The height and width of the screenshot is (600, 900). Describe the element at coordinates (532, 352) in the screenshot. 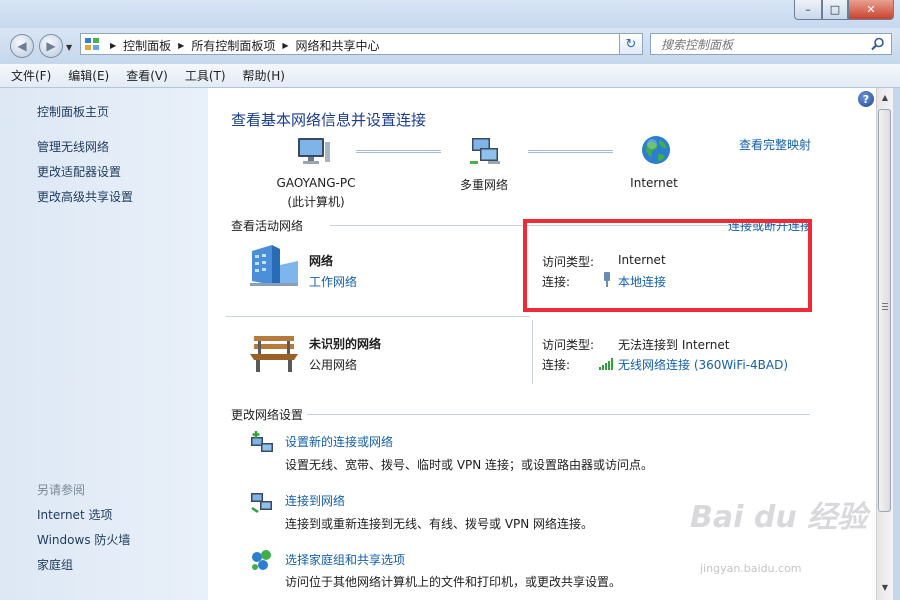

I see `network-vertical-divider` at that location.